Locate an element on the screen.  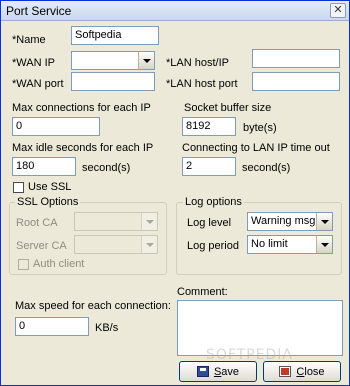
use-ssl-checkbox is located at coordinates (18, 187).